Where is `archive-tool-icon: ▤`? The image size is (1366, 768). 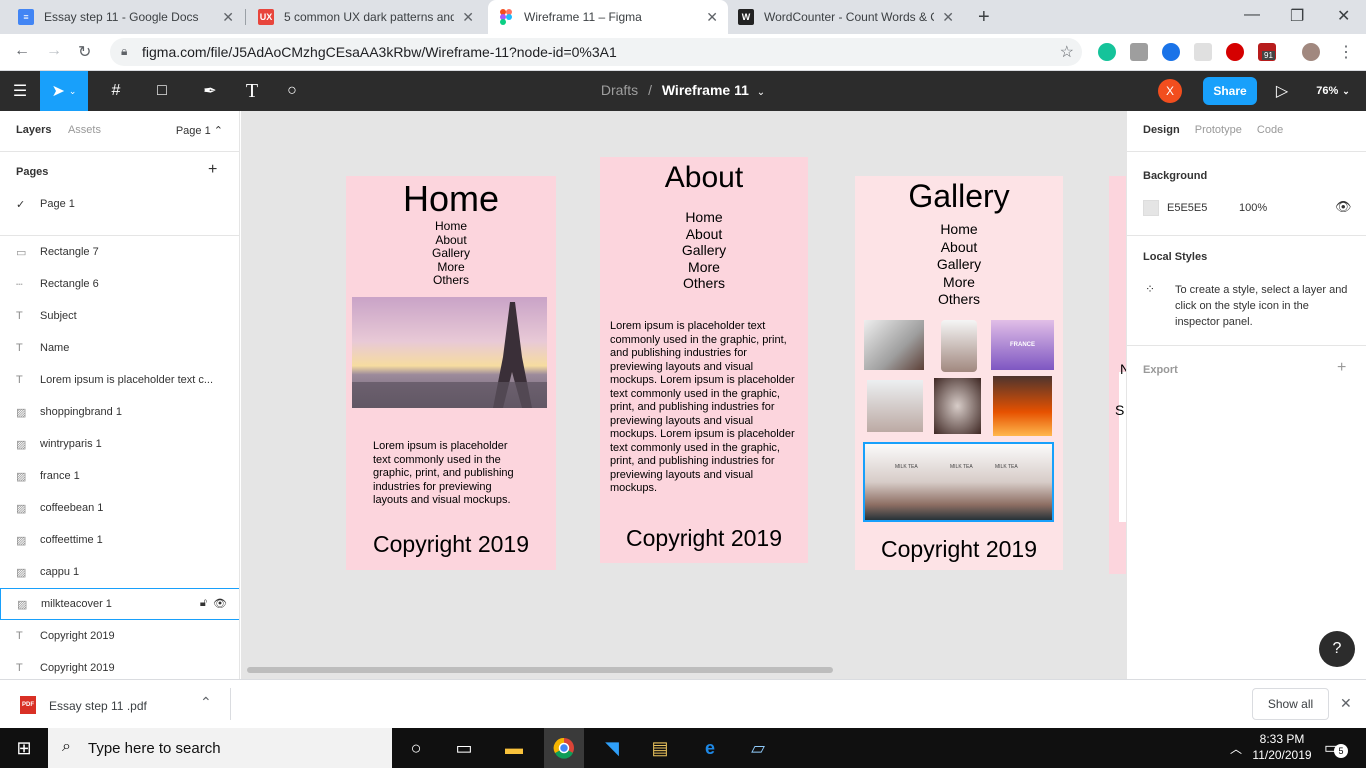
archive-tool-icon: ▤ is located at coordinates (660, 748).